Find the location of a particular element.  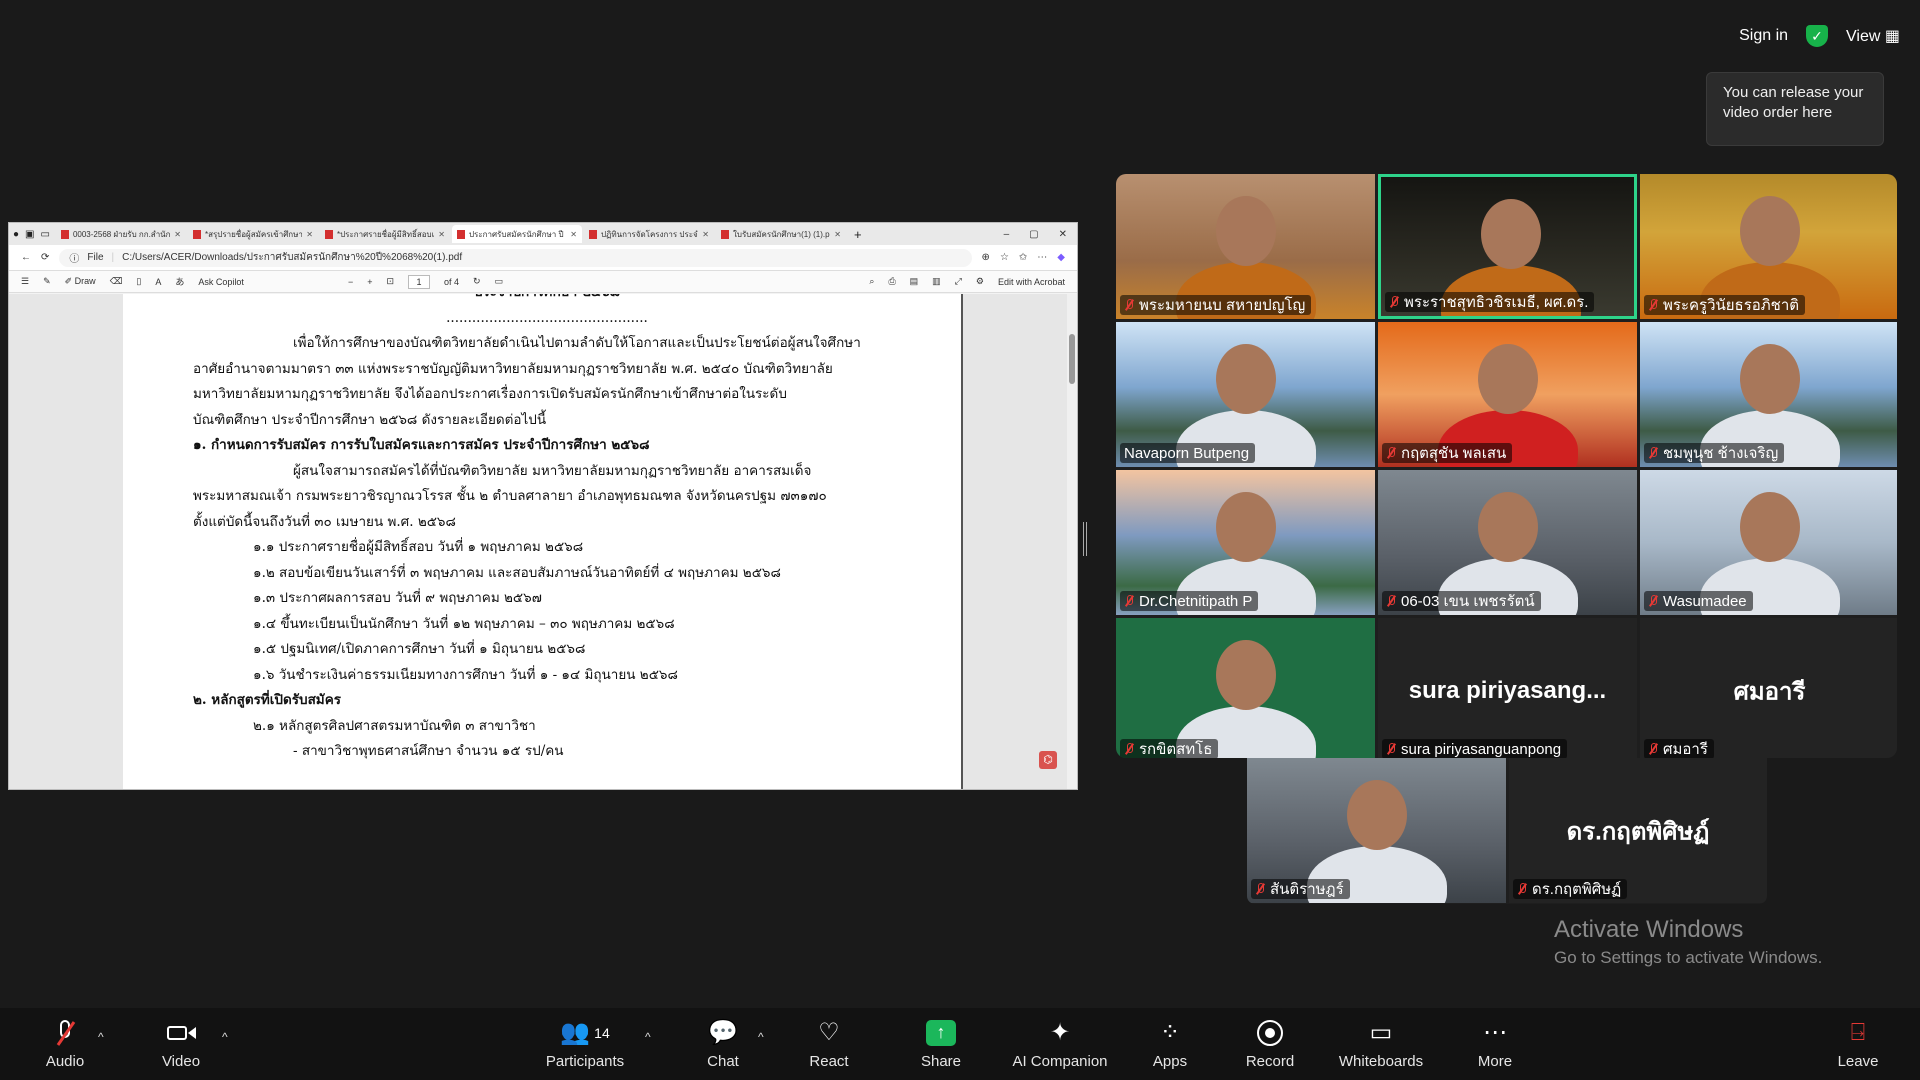

participant-name: กฤตสุชัน พลเสน is located at coordinates (1454, 453).